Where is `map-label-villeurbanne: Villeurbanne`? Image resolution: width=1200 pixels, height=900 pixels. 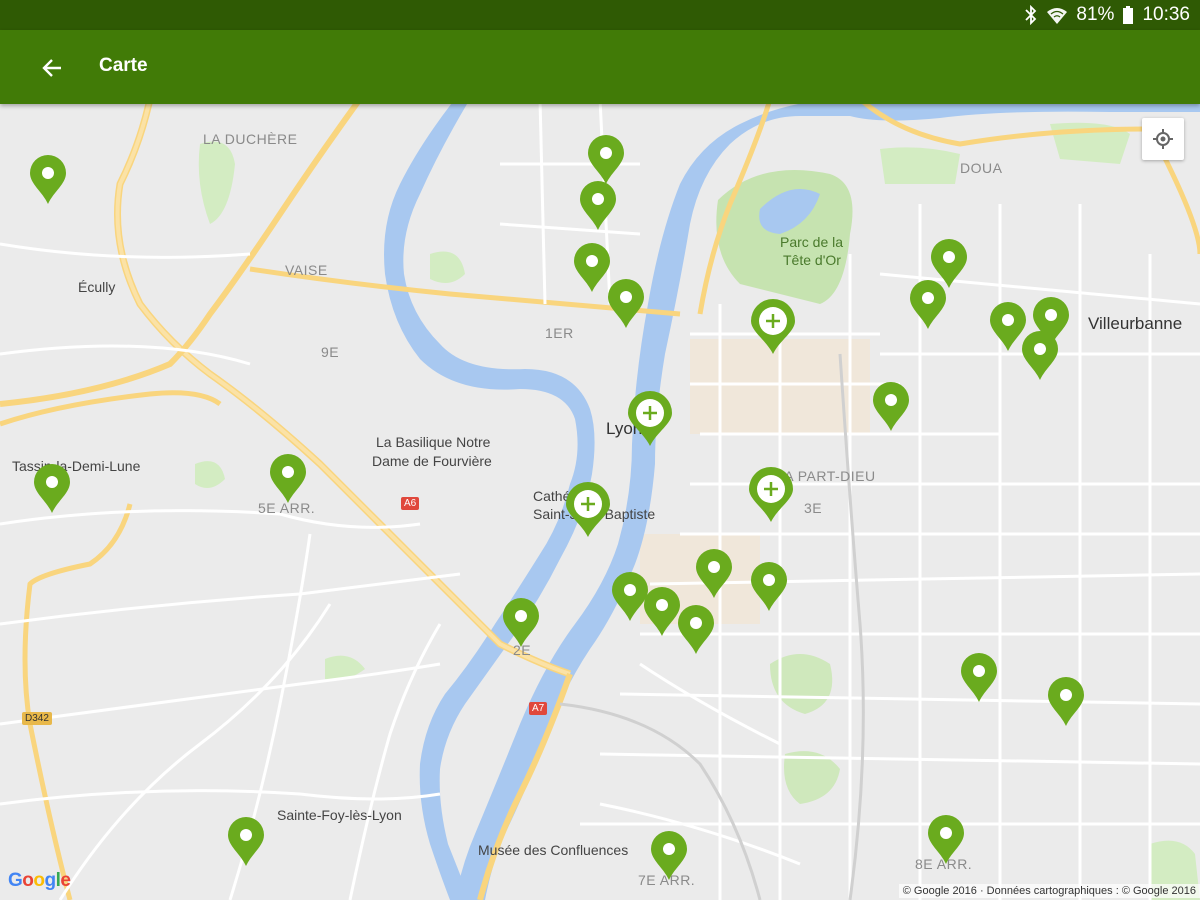
map-label-villeurbanne: Villeurbanne is located at coordinates (1135, 323).